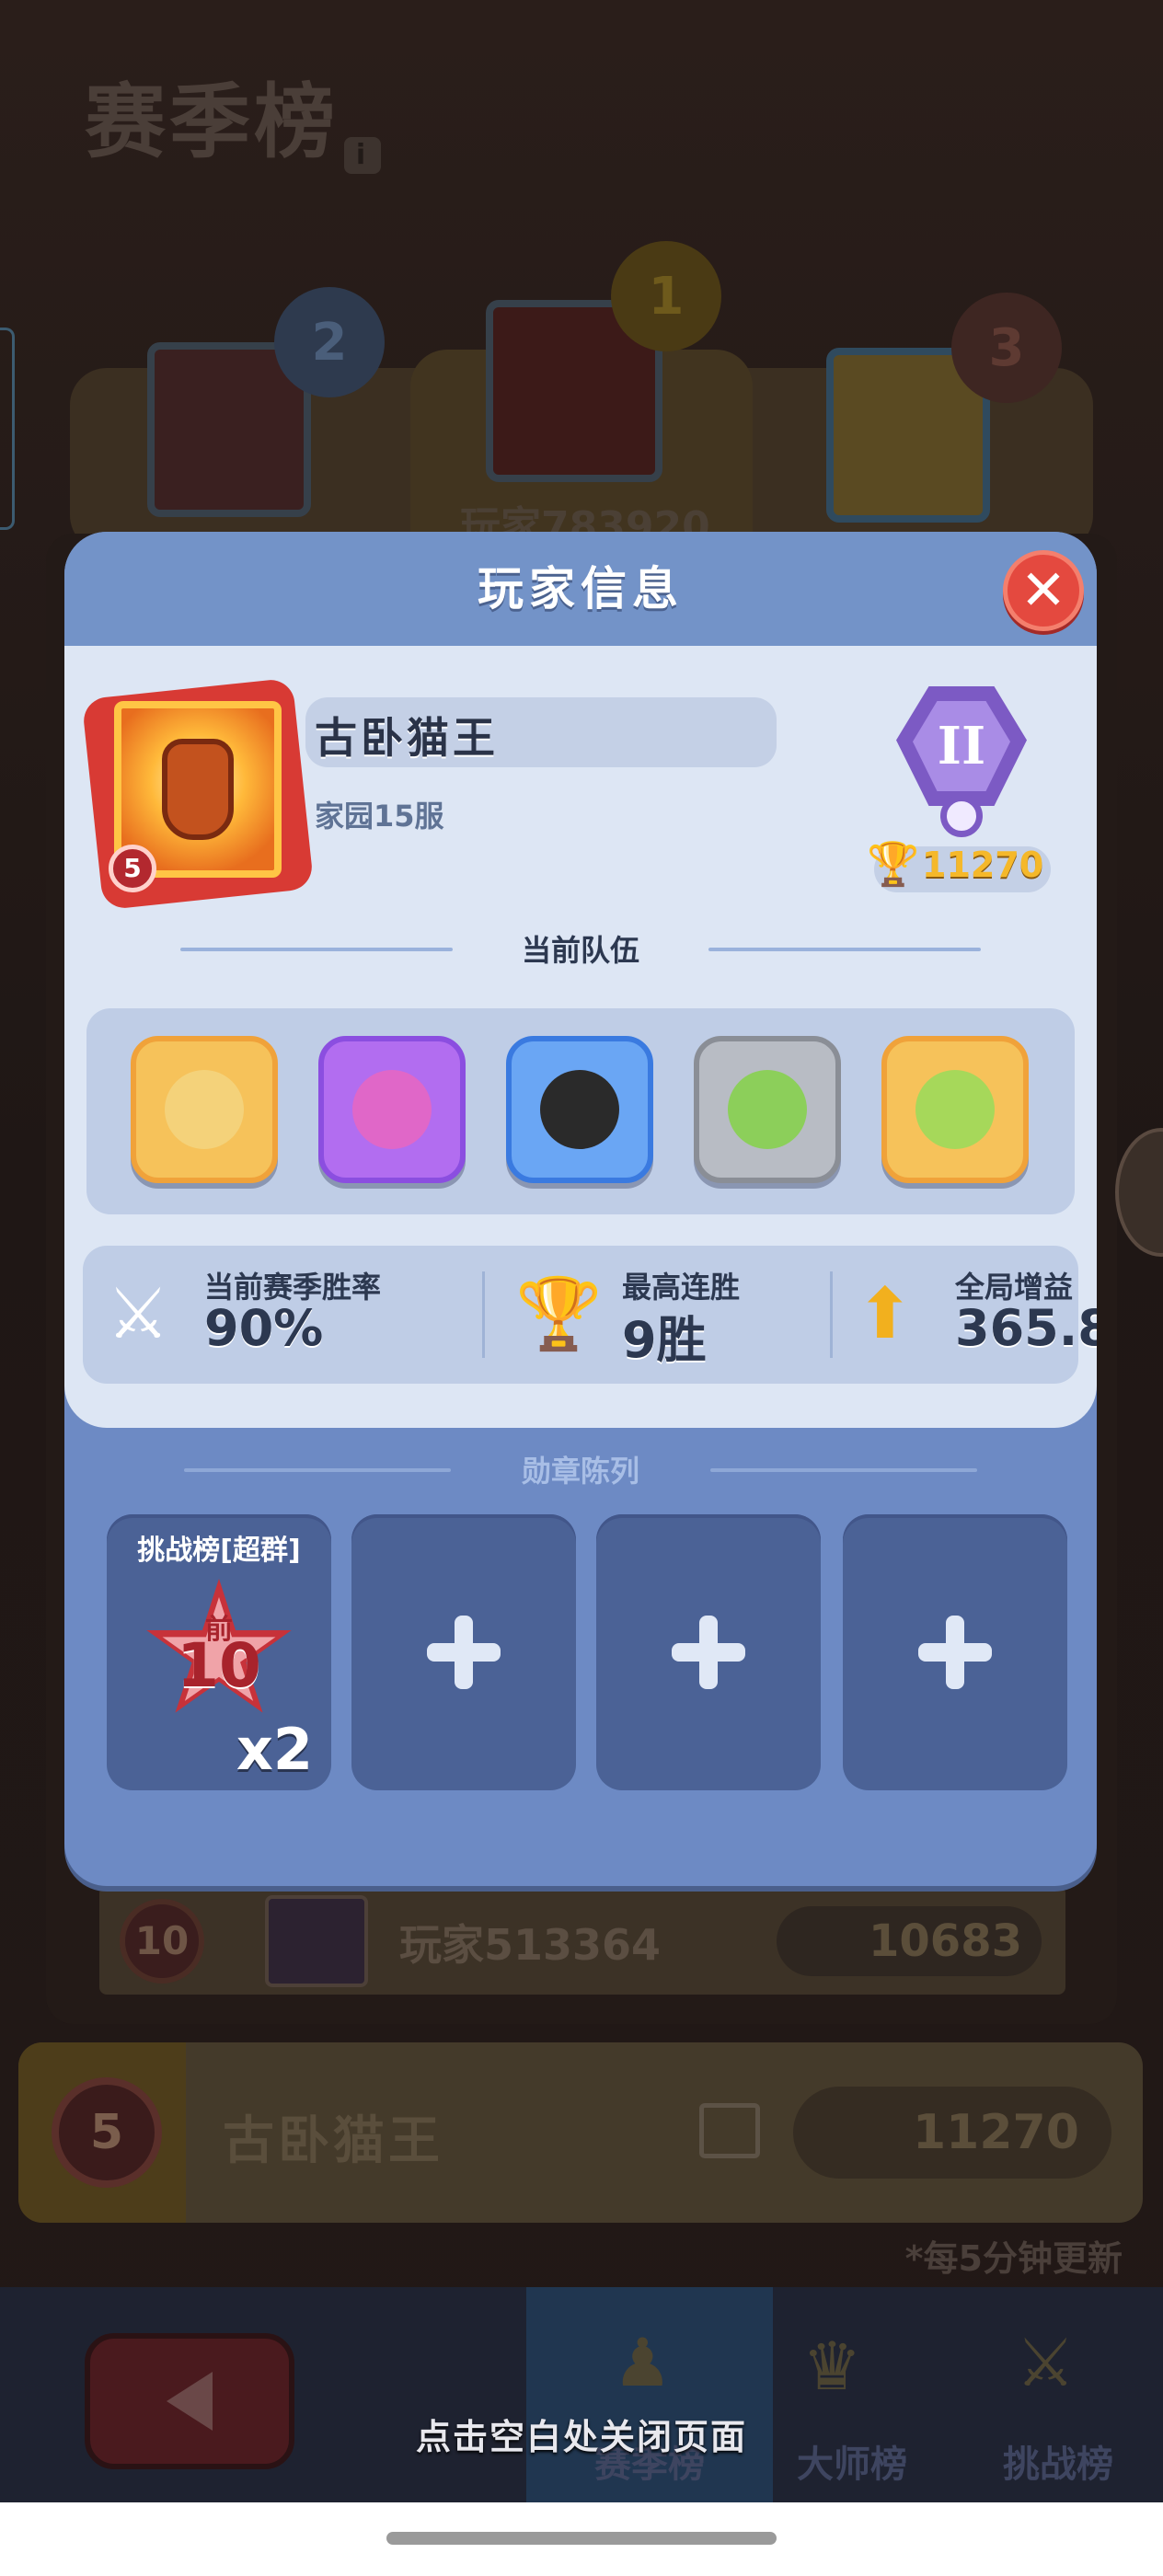 This screenshot has width=1163, height=2576. I want to click on hero-4-portrait, so click(768, 1109).